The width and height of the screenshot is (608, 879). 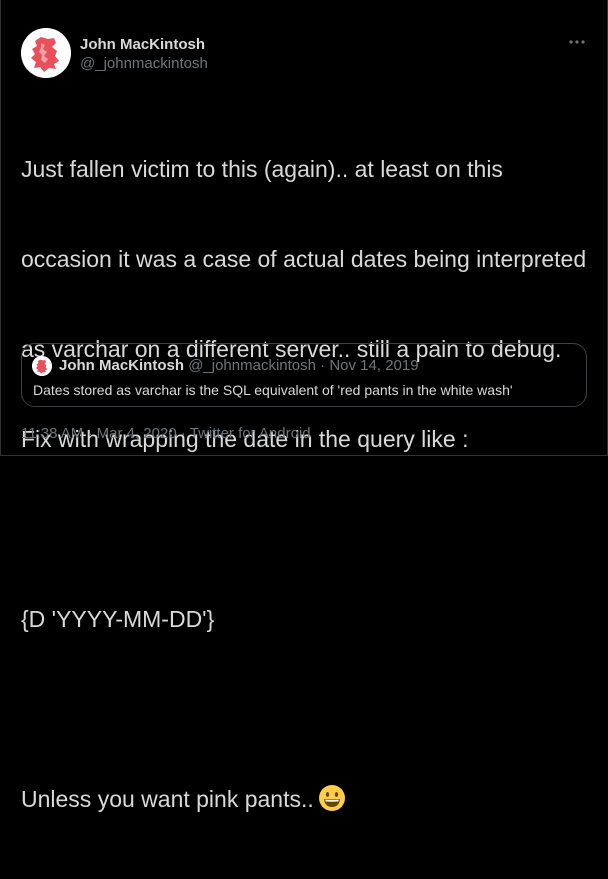 I want to click on author-info: John MacKintosh @_johnmackintosh, so click(x=144, y=54).